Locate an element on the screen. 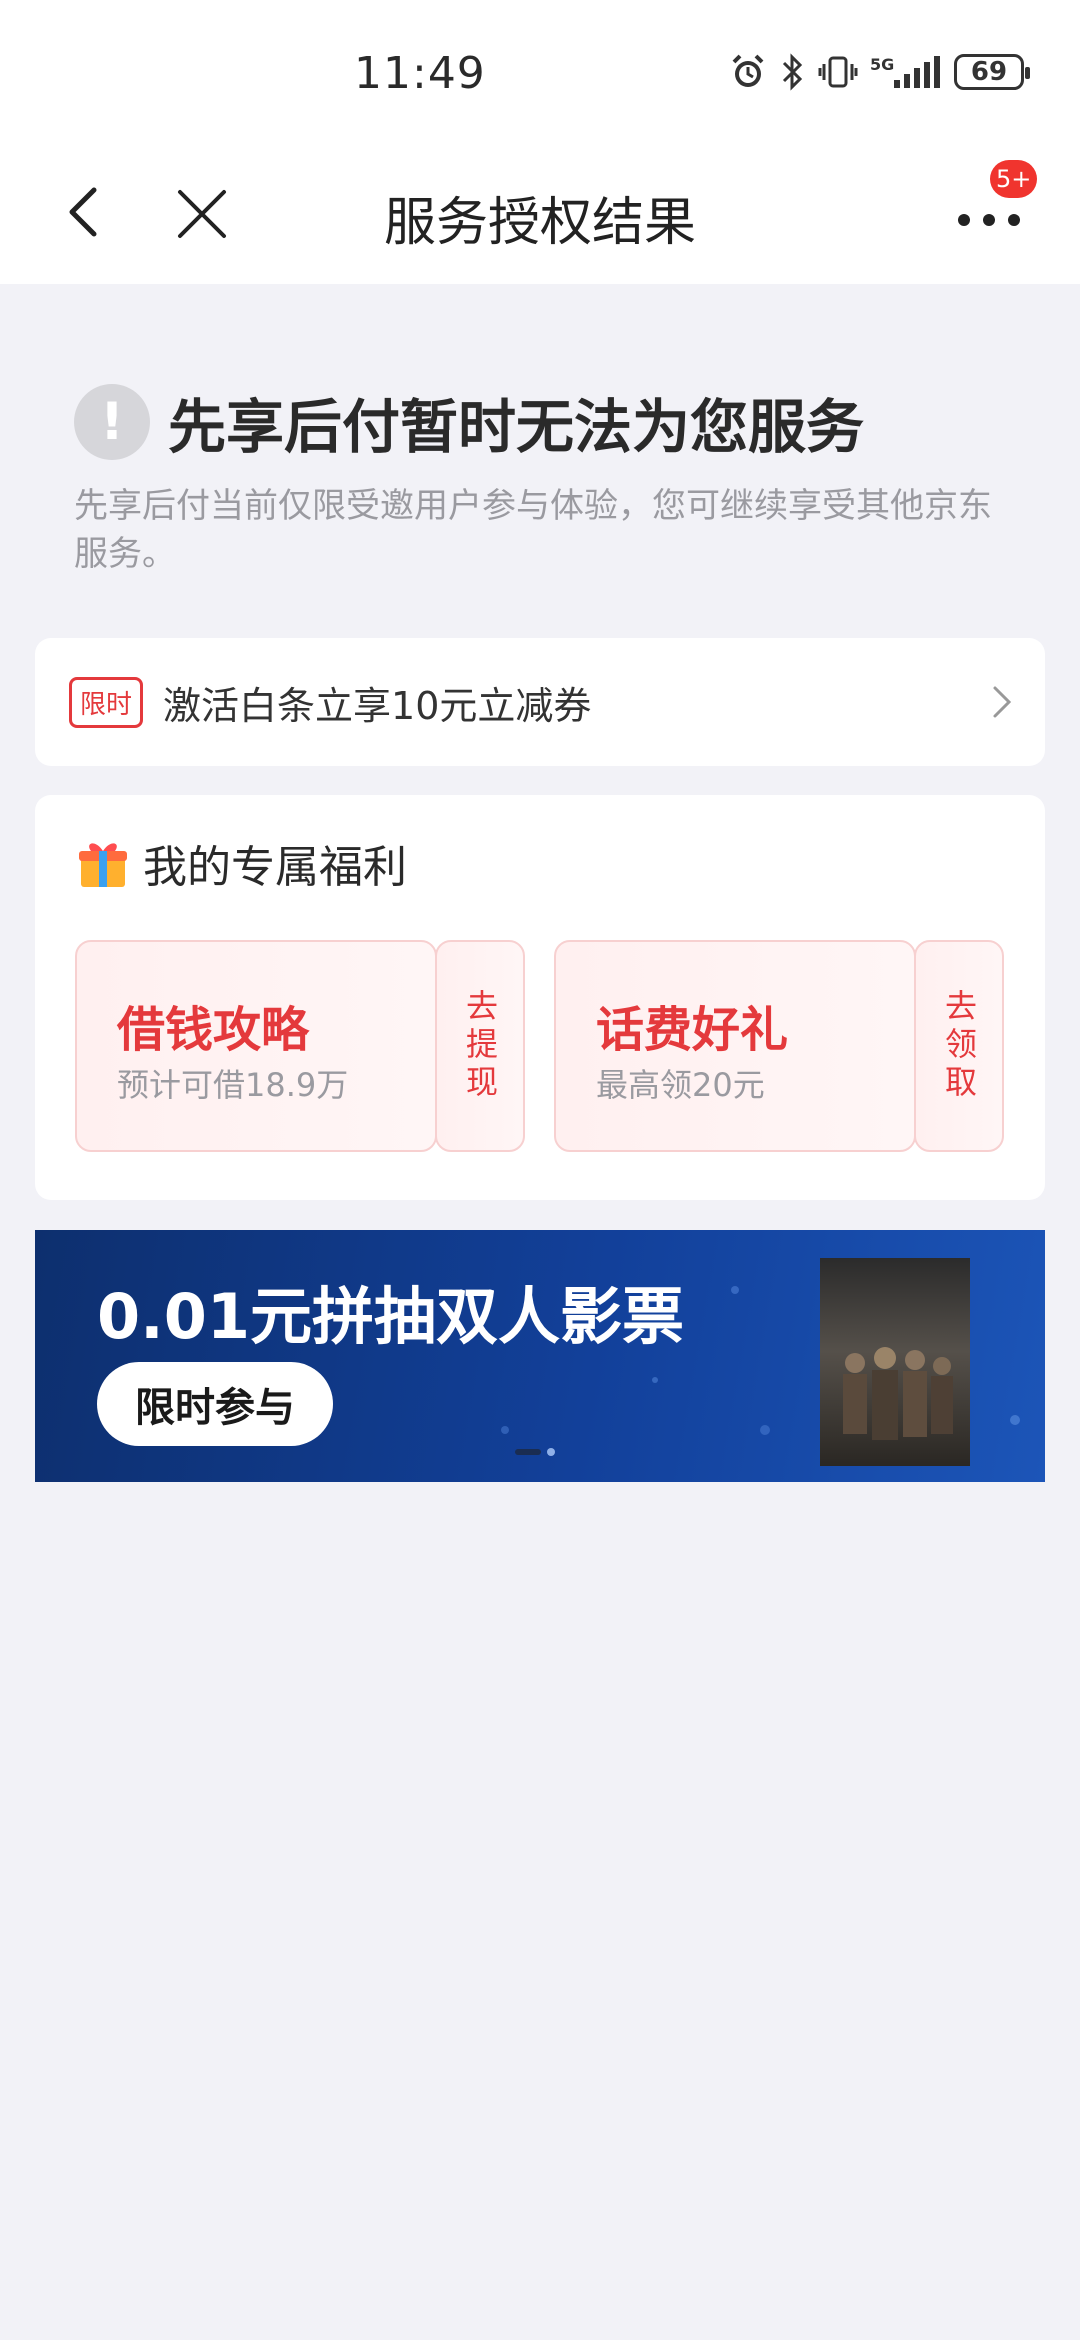 The width and height of the screenshot is (1080, 2340). promo-row: 限时 激活白条立享10元立减券 is located at coordinates (540, 702).